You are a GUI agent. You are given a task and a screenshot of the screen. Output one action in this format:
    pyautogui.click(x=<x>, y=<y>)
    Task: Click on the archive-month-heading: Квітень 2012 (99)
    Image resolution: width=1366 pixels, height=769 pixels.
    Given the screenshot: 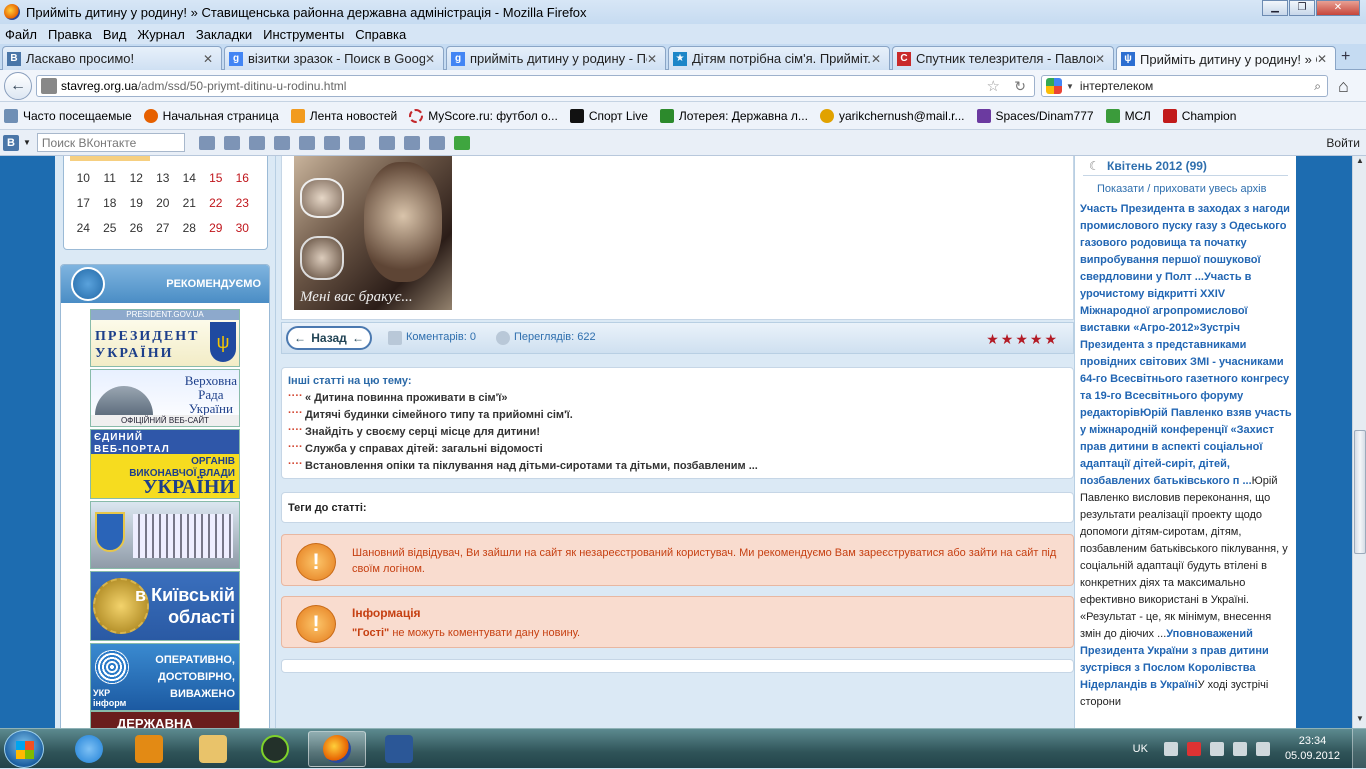 What is the action you would take?
    pyautogui.click(x=1185, y=166)
    